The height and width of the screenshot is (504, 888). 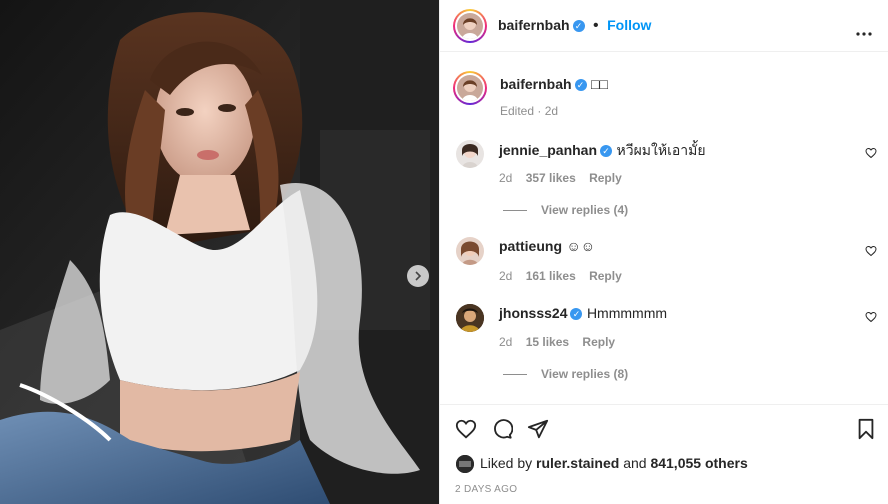 What do you see at coordinates (866, 429) in the screenshot?
I see `save-bookmark-icon` at bounding box center [866, 429].